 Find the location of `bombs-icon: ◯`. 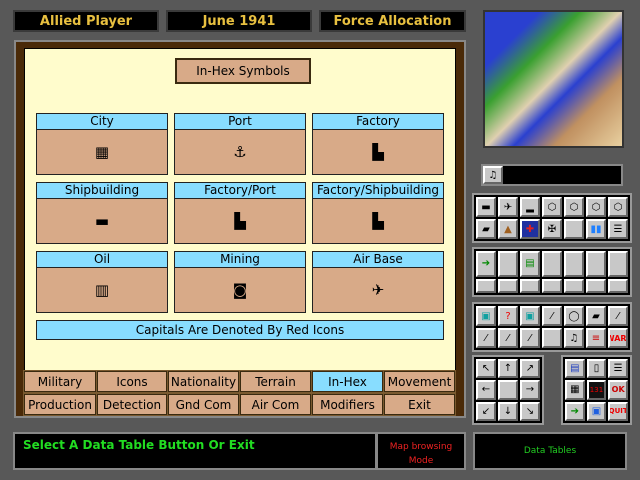

bombs-icon: ◯ is located at coordinates (574, 316).